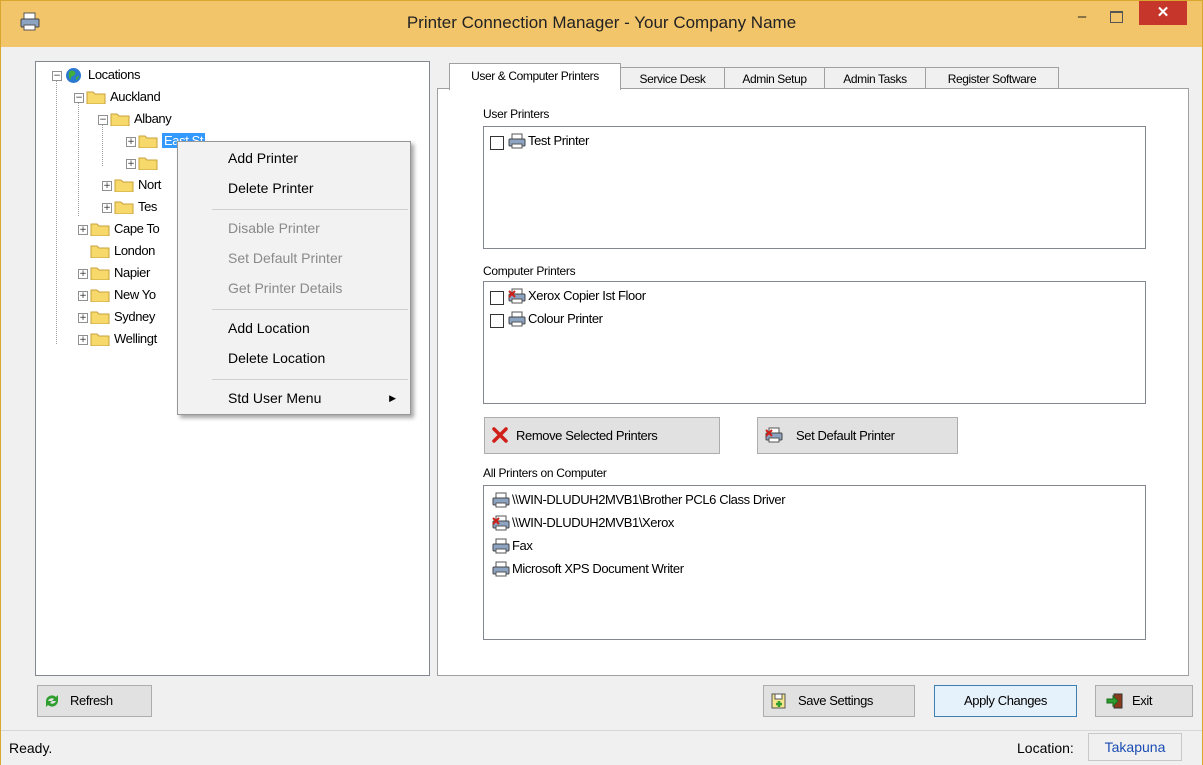  Describe the element at coordinates (875, 78) in the screenshot. I see `tab-admin-tasks: Admin Tasks` at that location.